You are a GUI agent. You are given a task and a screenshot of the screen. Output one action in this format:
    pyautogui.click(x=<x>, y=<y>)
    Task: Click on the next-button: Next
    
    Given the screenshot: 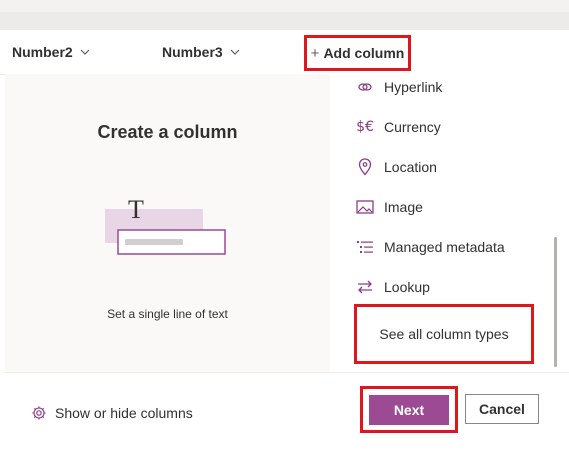 What is the action you would take?
    pyautogui.click(x=409, y=409)
    